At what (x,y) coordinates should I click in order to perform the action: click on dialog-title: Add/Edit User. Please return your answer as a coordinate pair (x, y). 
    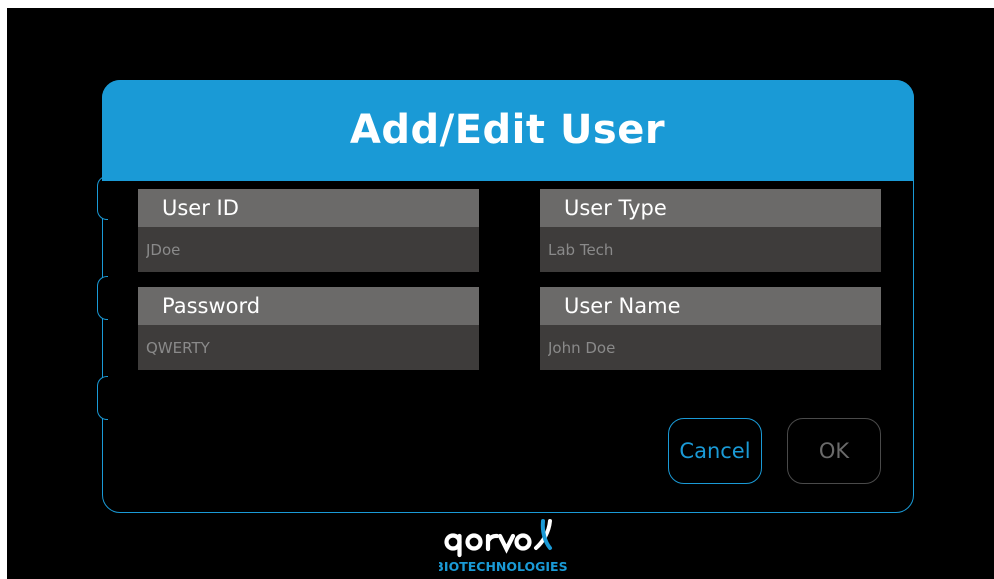
    Looking at the image, I should click on (507, 130).